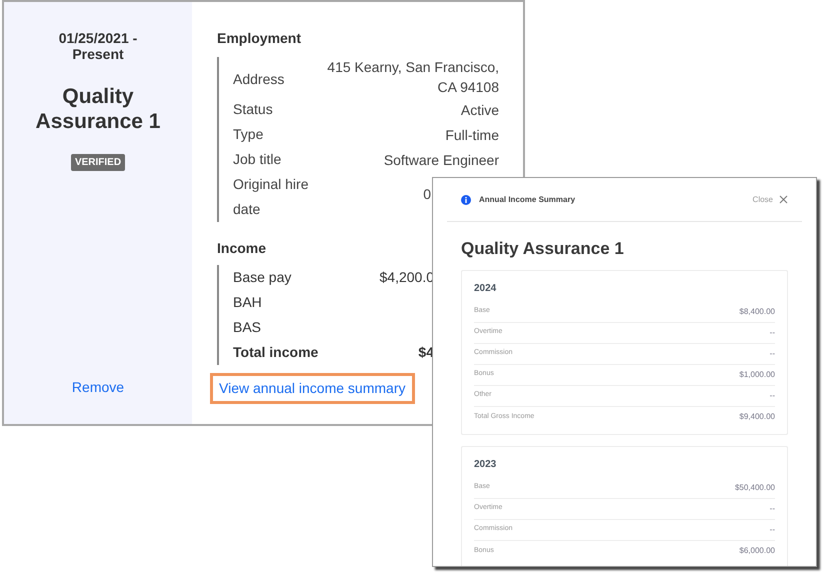 The width and height of the screenshot is (825, 577). What do you see at coordinates (247, 302) in the screenshot?
I see `income-label: BAH` at bounding box center [247, 302].